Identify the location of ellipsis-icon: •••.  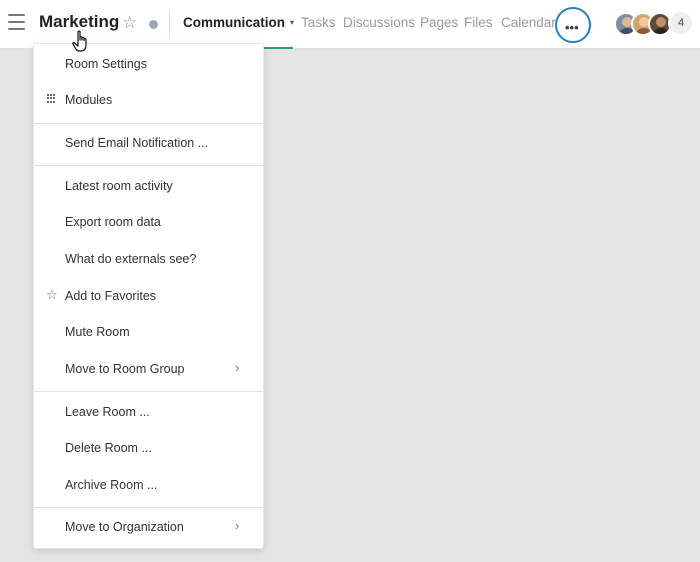
(572, 27).